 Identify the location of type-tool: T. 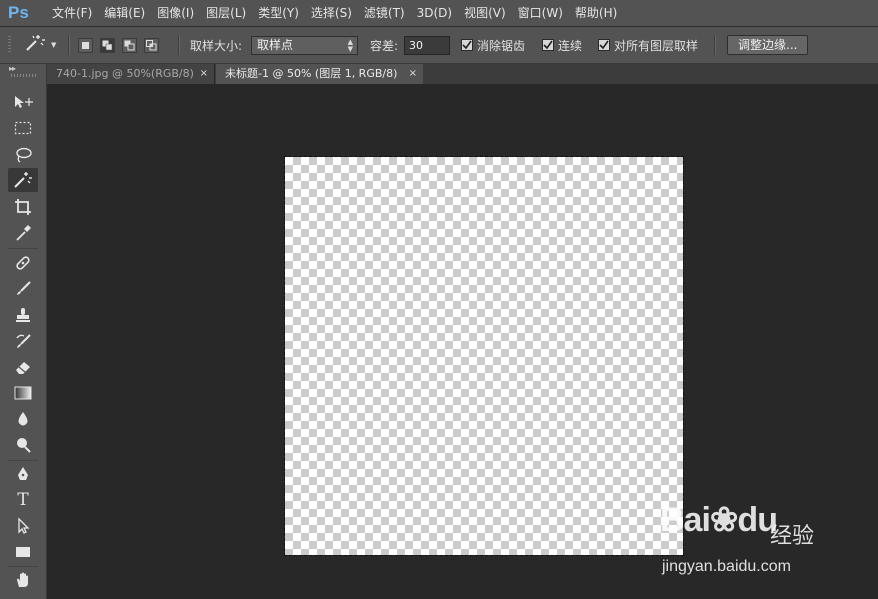
(23, 500).